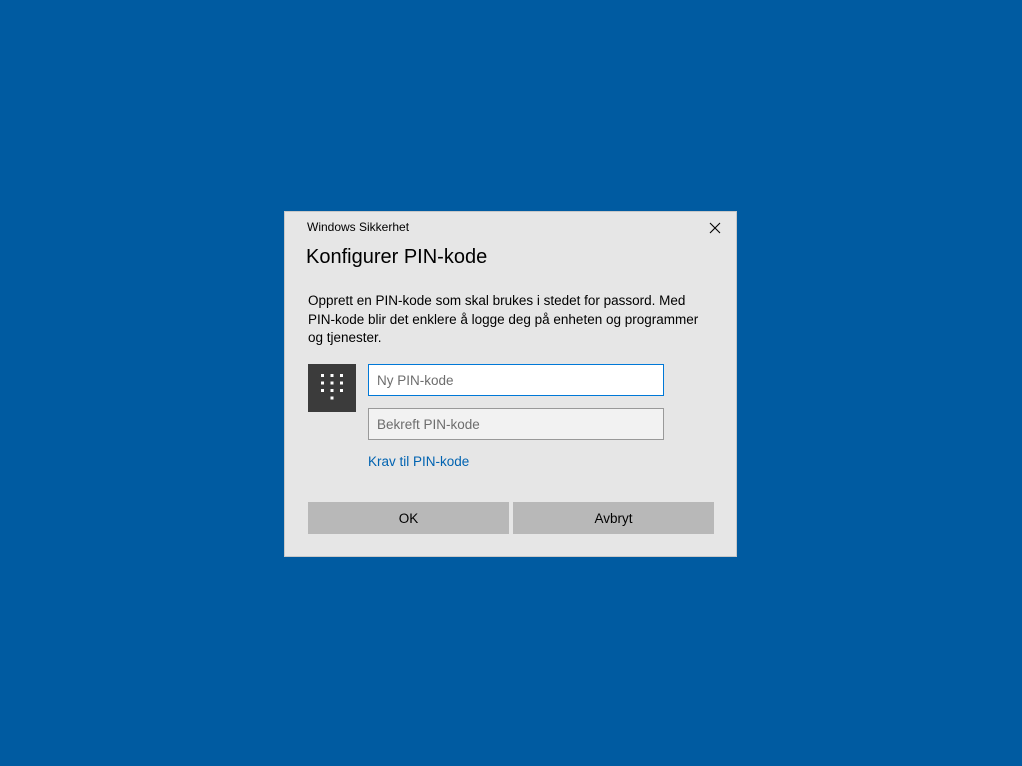  Describe the element at coordinates (408, 518) in the screenshot. I see `ok-button: OK` at that location.